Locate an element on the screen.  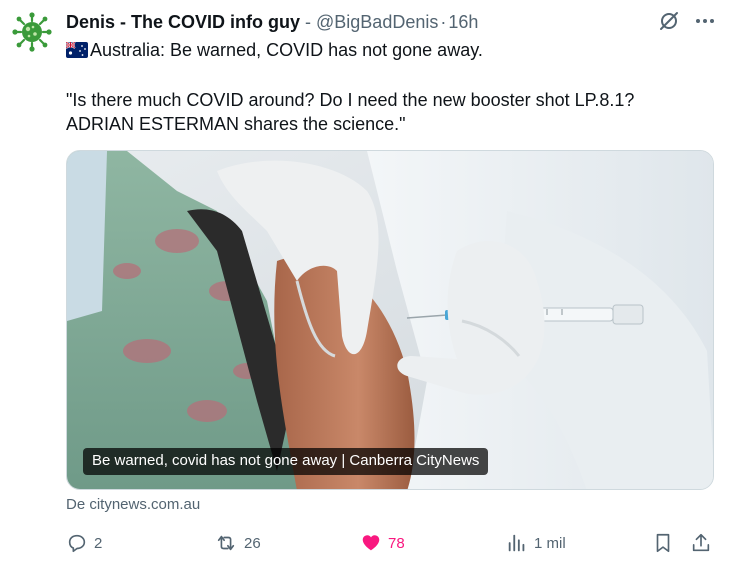
share-icon is located at coordinates (701, 542).